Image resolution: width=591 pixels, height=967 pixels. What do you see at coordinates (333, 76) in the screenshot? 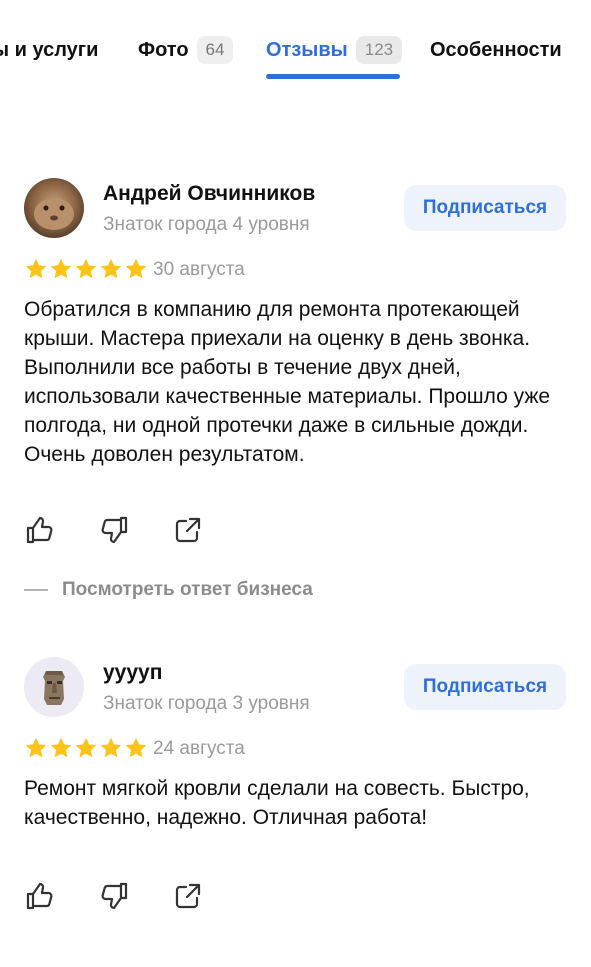
I see `active-tab-indicator` at bounding box center [333, 76].